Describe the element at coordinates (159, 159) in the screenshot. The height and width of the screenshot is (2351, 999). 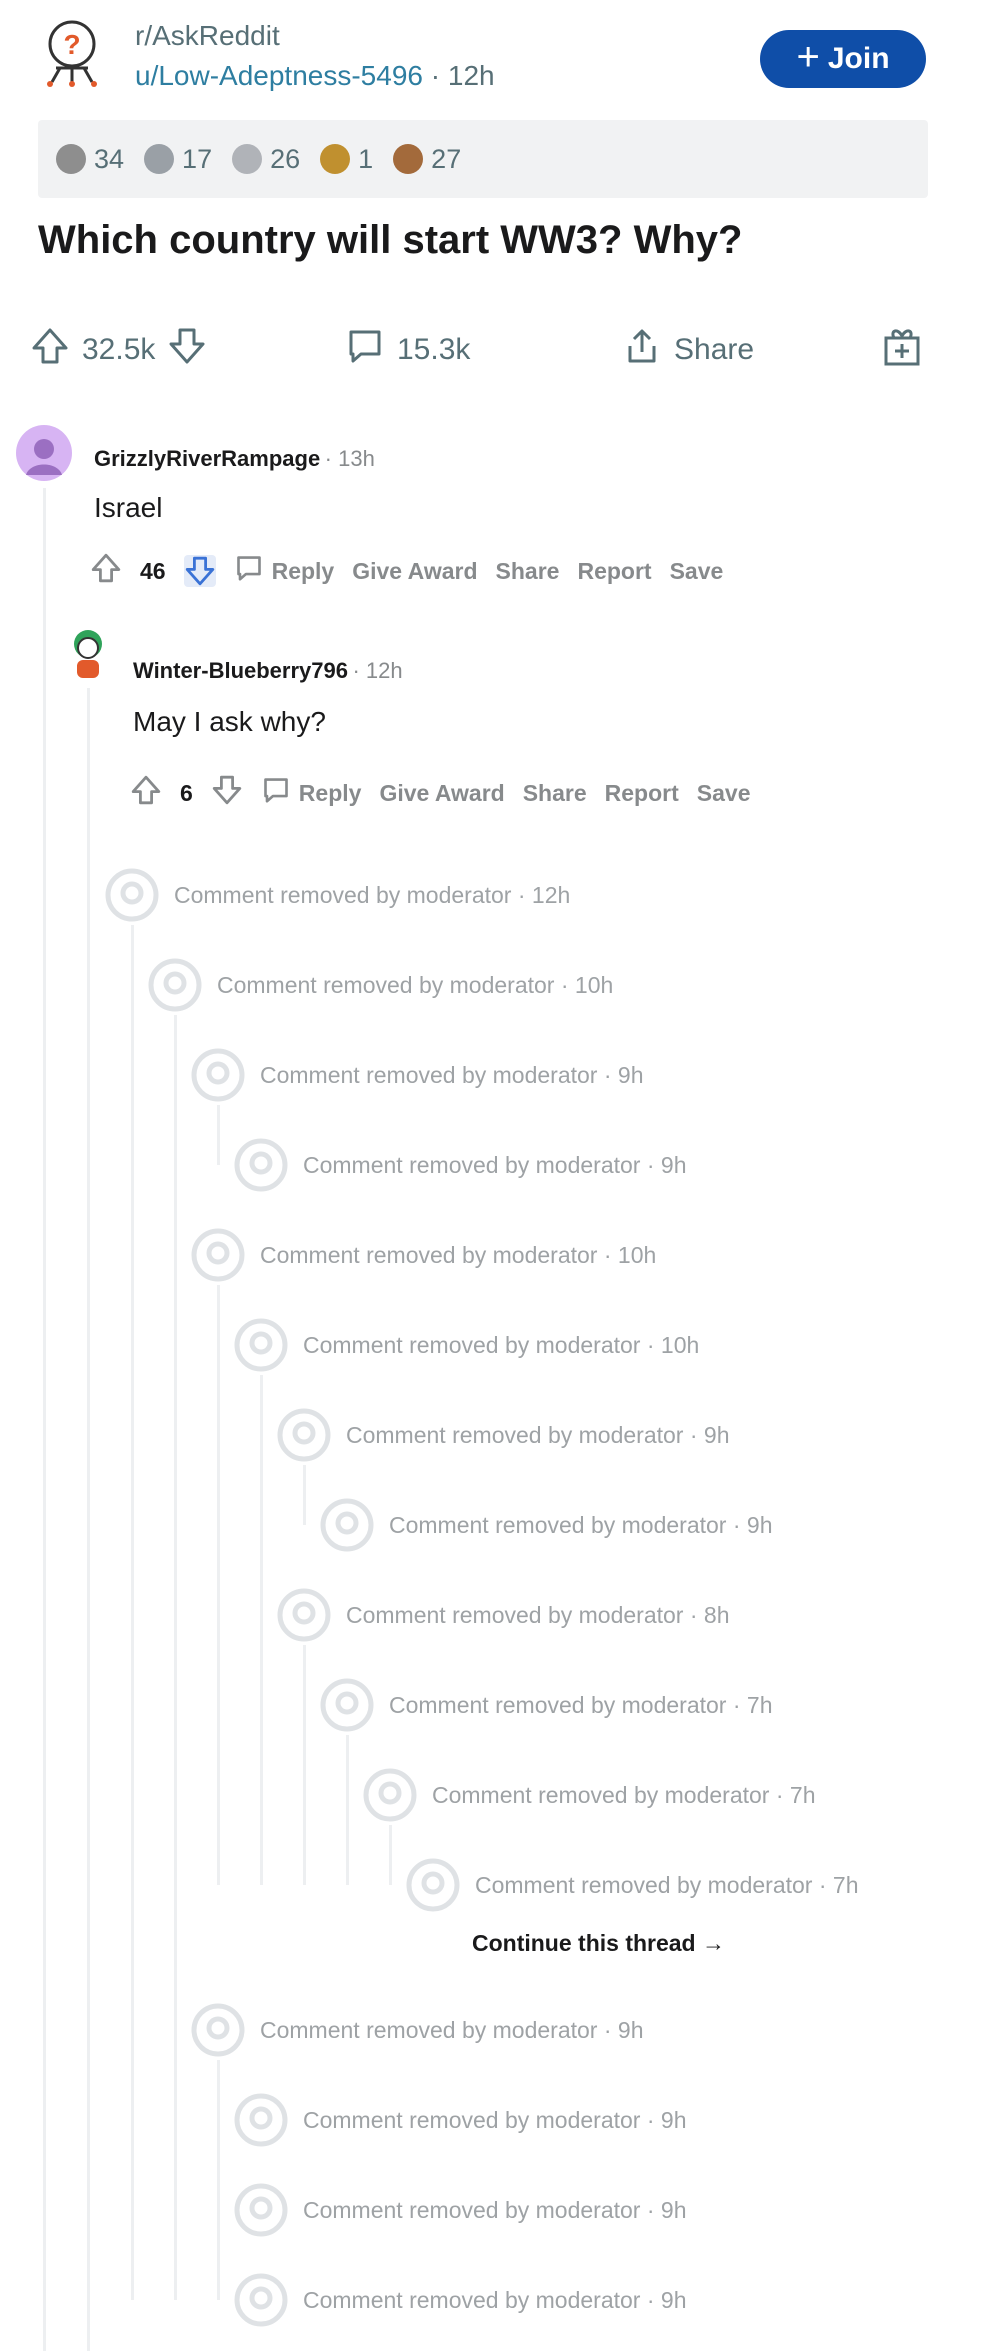
I see `helpful-icon` at that location.